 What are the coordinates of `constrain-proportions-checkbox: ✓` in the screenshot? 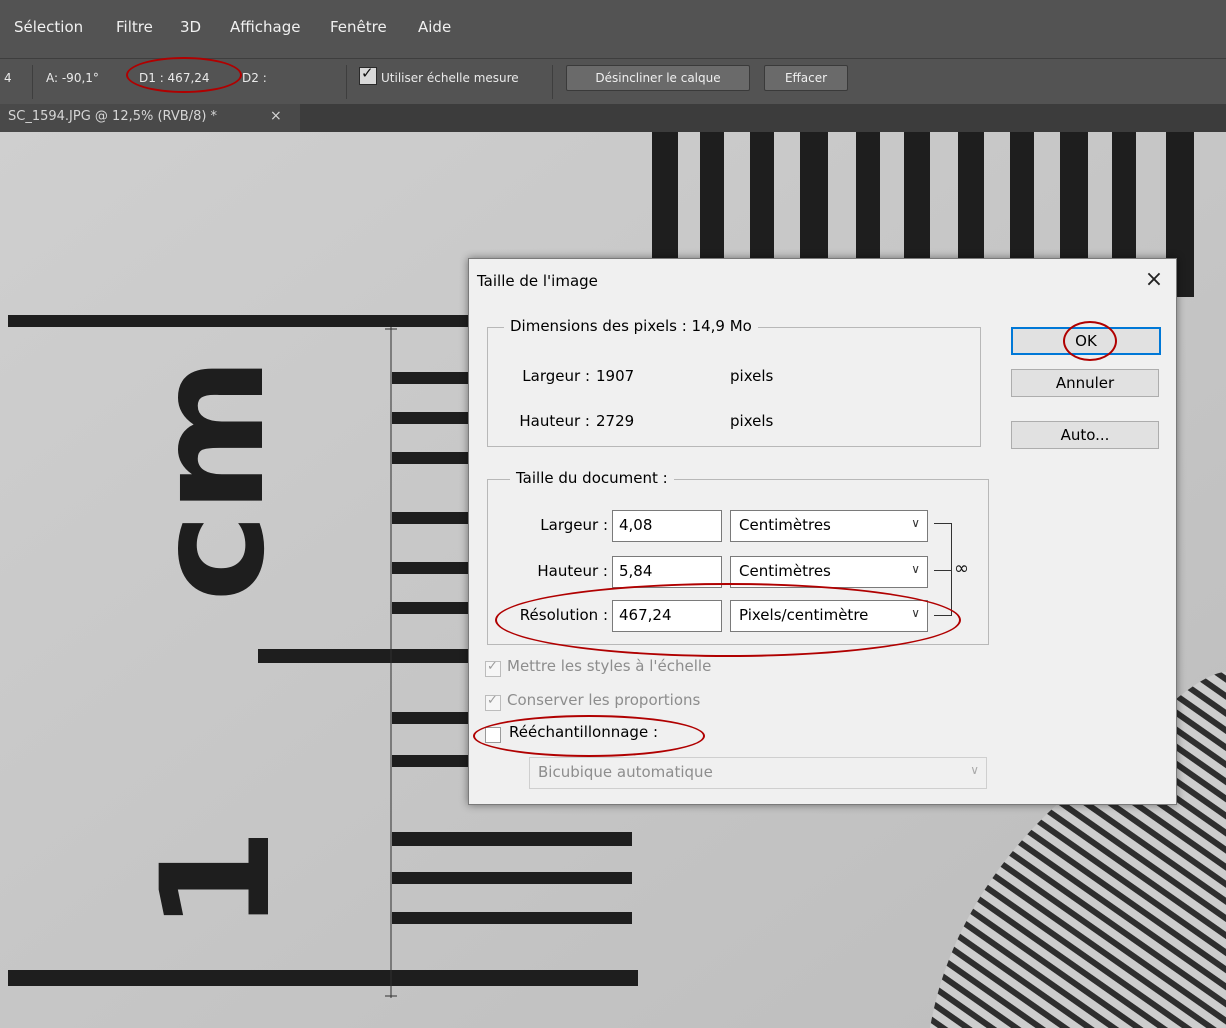 It's located at (493, 702).